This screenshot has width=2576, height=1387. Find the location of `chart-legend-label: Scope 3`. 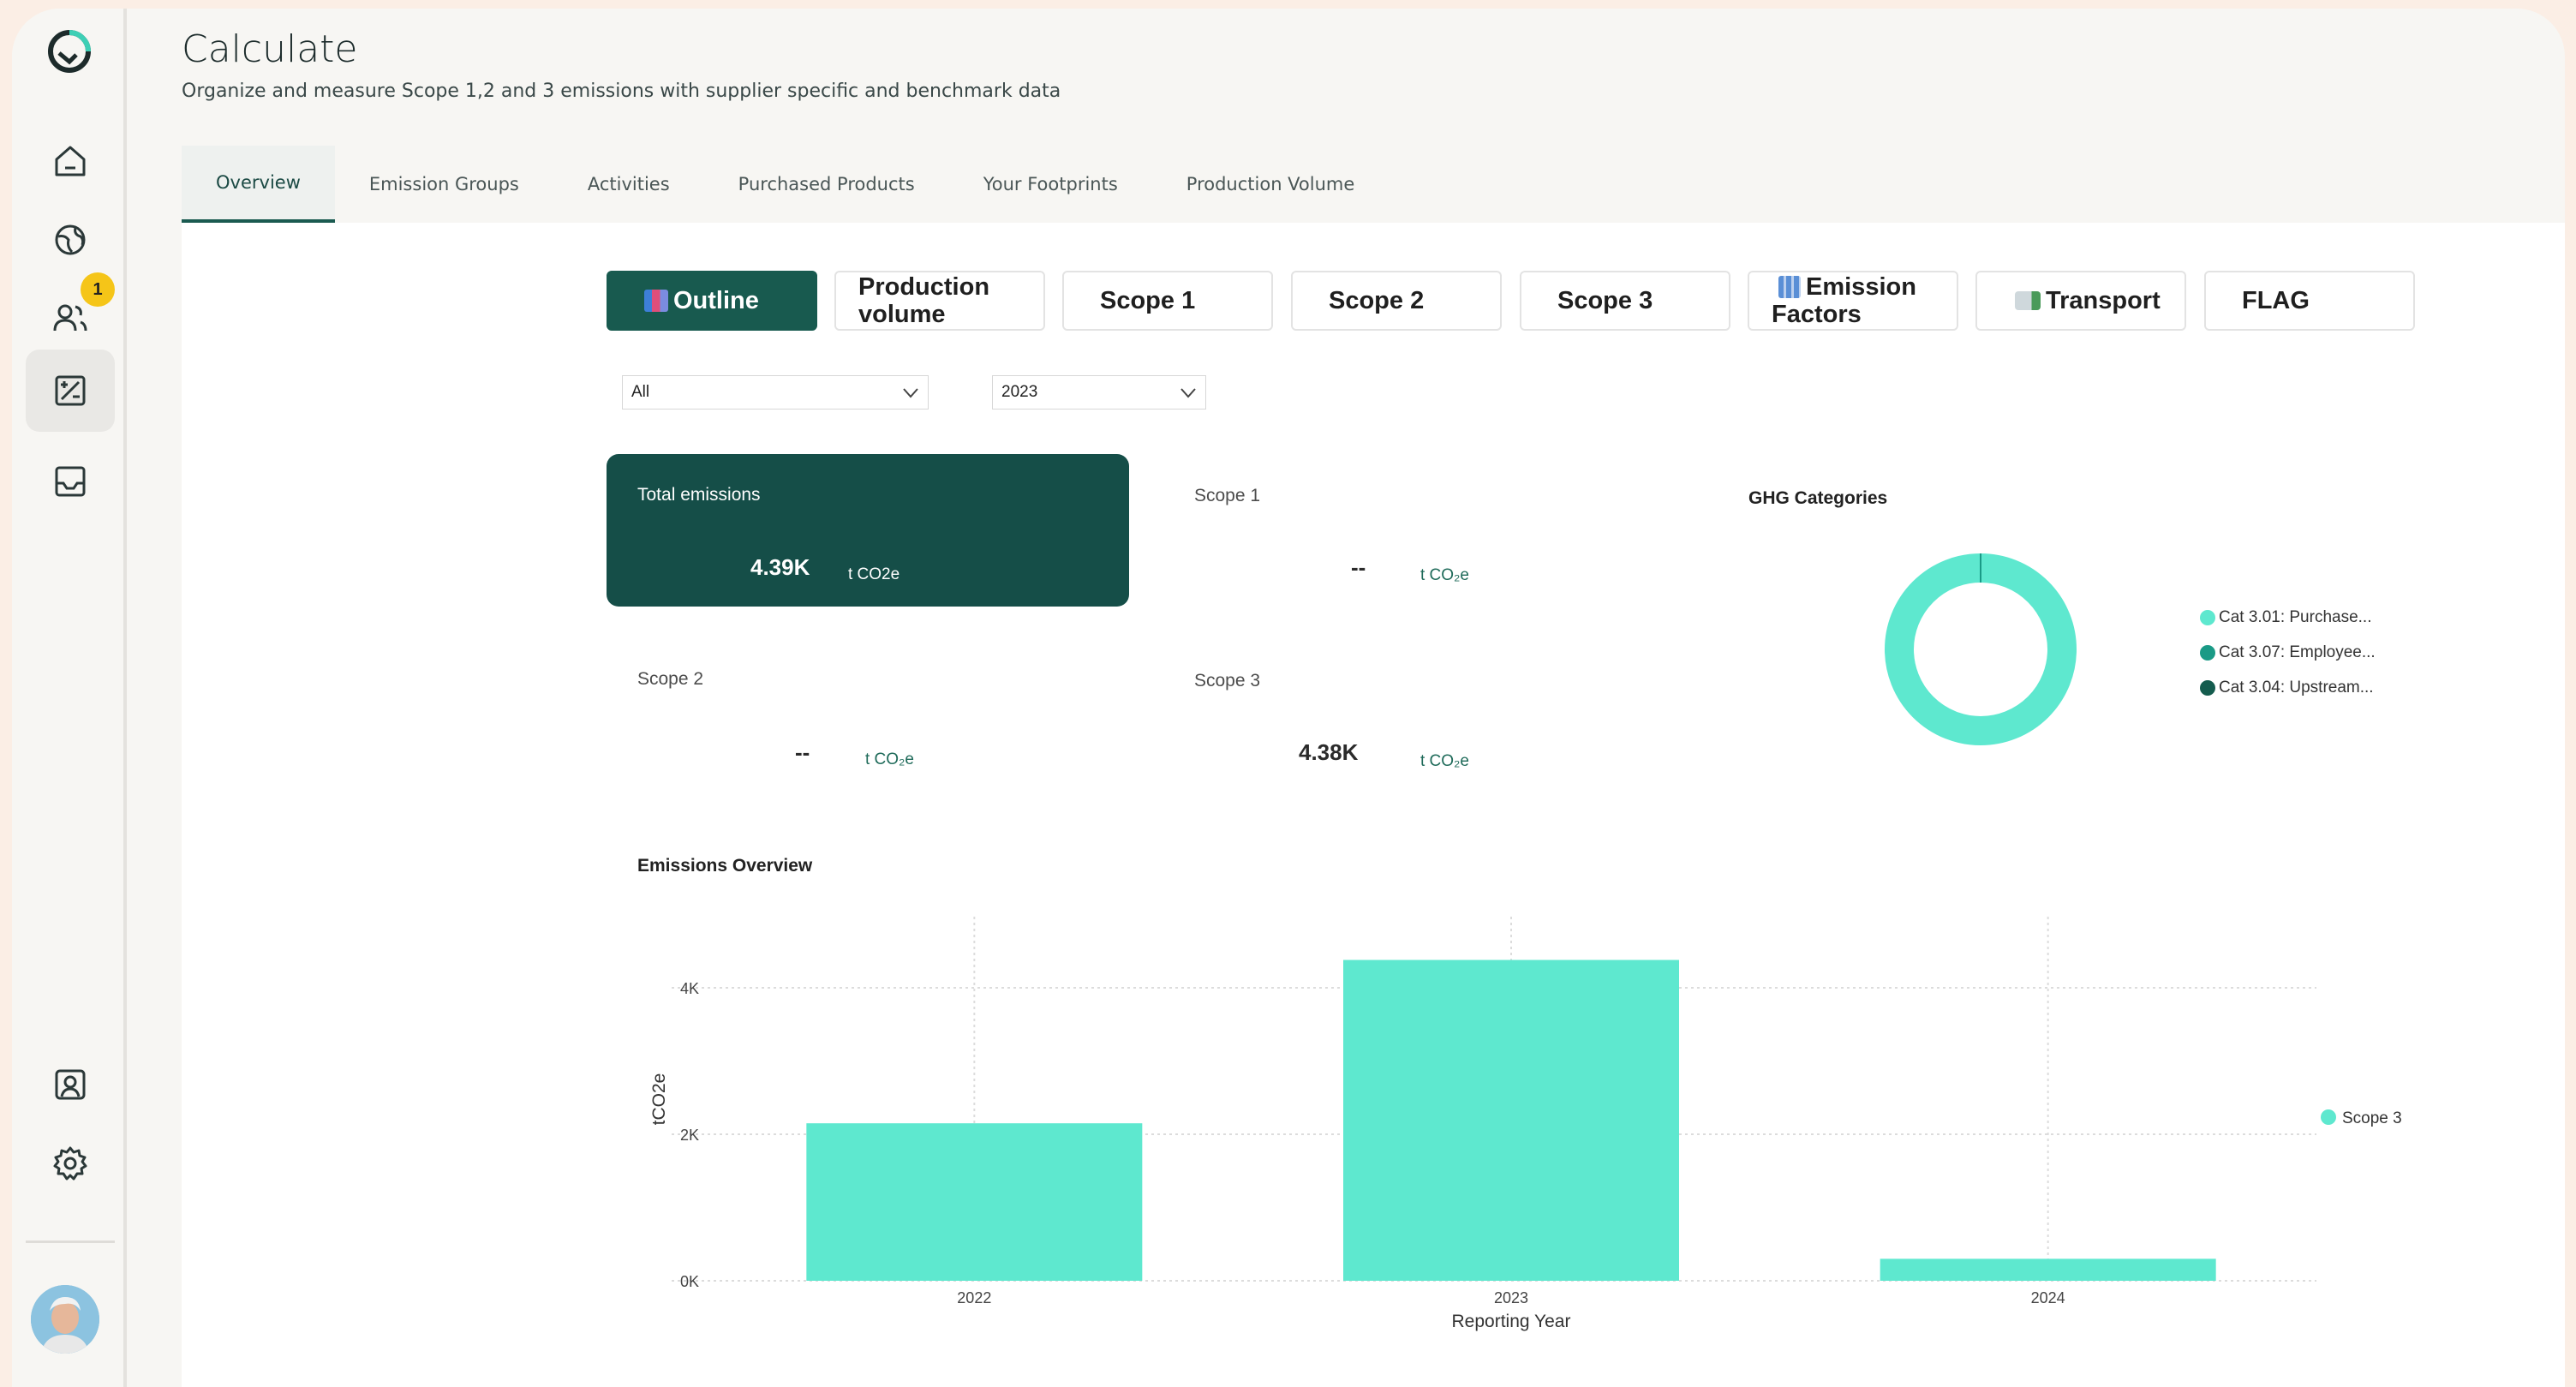

chart-legend-label: Scope 3 is located at coordinates (2372, 1118).